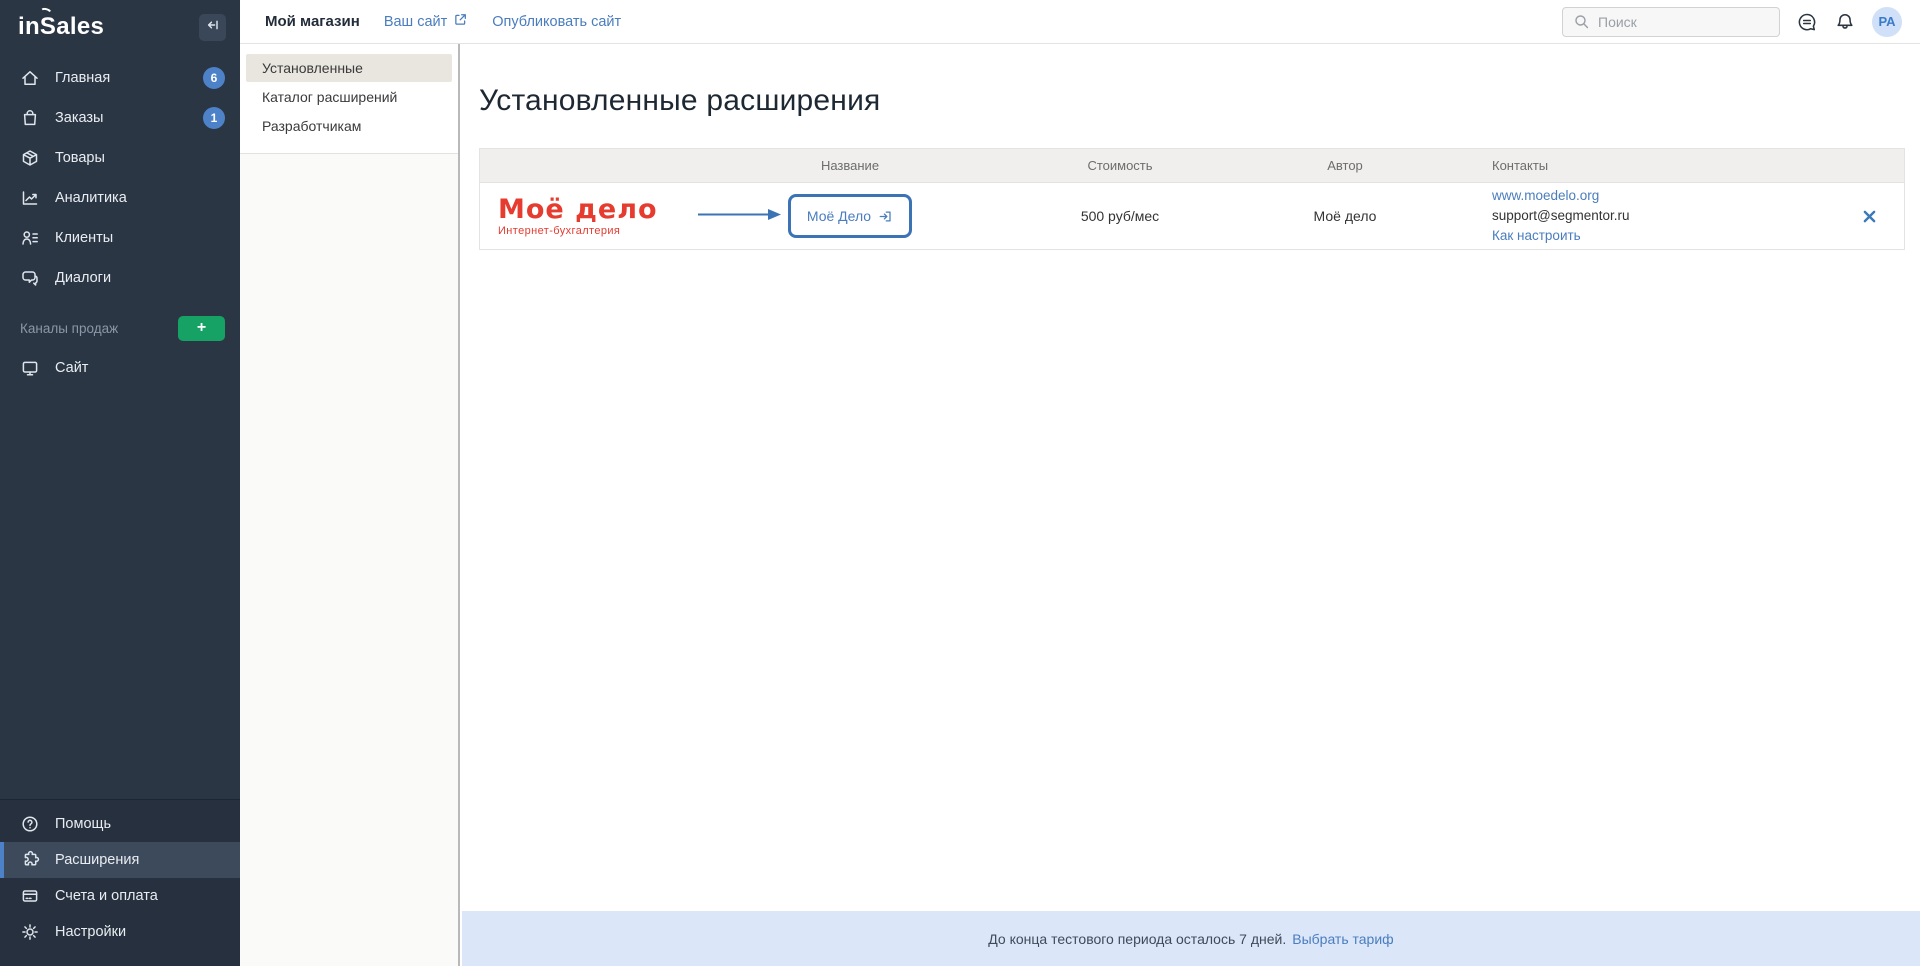 This screenshot has height=966, width=1920. I want to click on home-icon, so click(30, 78).